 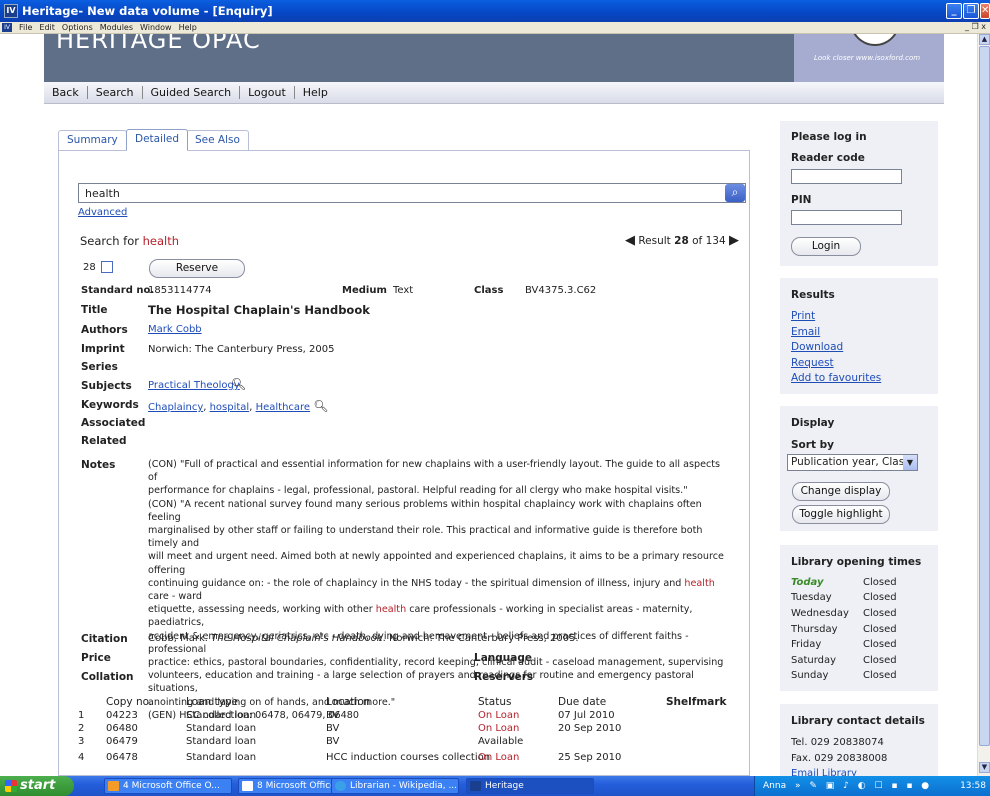 What do you see at coordinates (11, 786) in the screenshot?
I see `windows-logo-icon` at bounding box center [11, 786].